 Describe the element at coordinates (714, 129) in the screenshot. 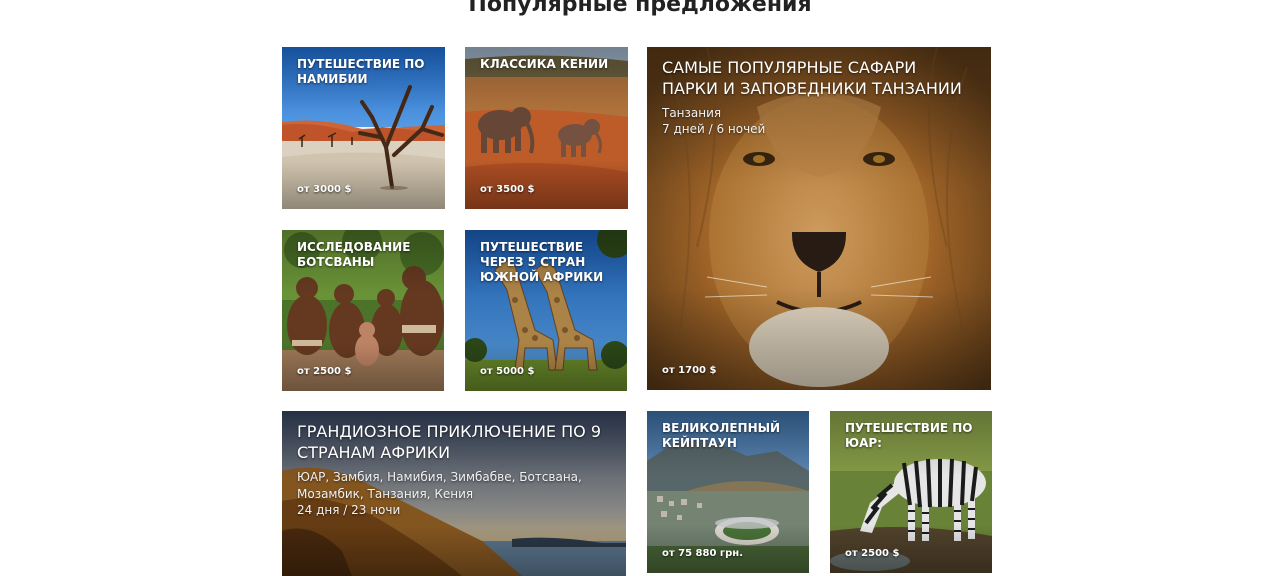

I see `tour-duration: 7 дней / 6 ночей` at that location.